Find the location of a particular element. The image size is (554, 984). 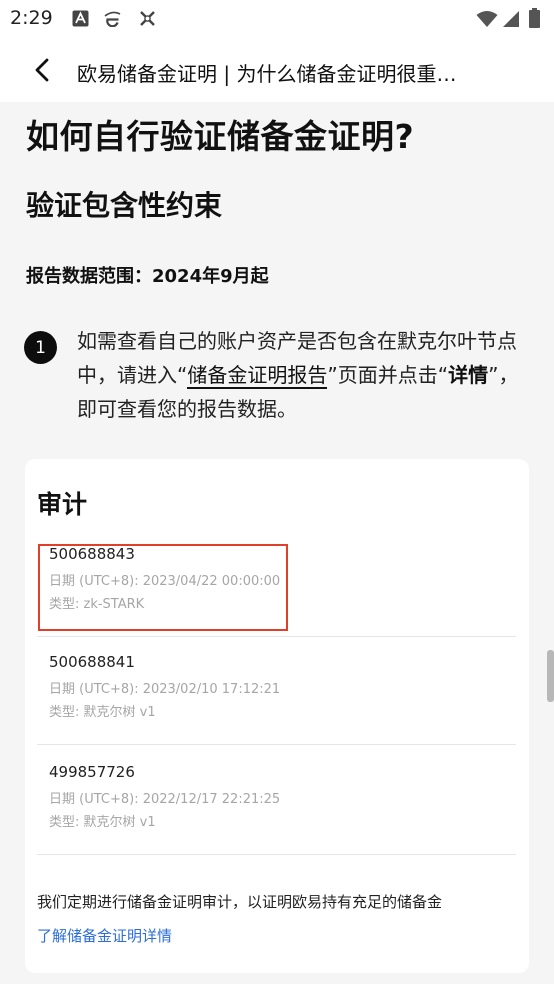

audit-date: 日期 (UTC+8): 2023/04/22 00:00:00 is located at coordinates (165, 581).